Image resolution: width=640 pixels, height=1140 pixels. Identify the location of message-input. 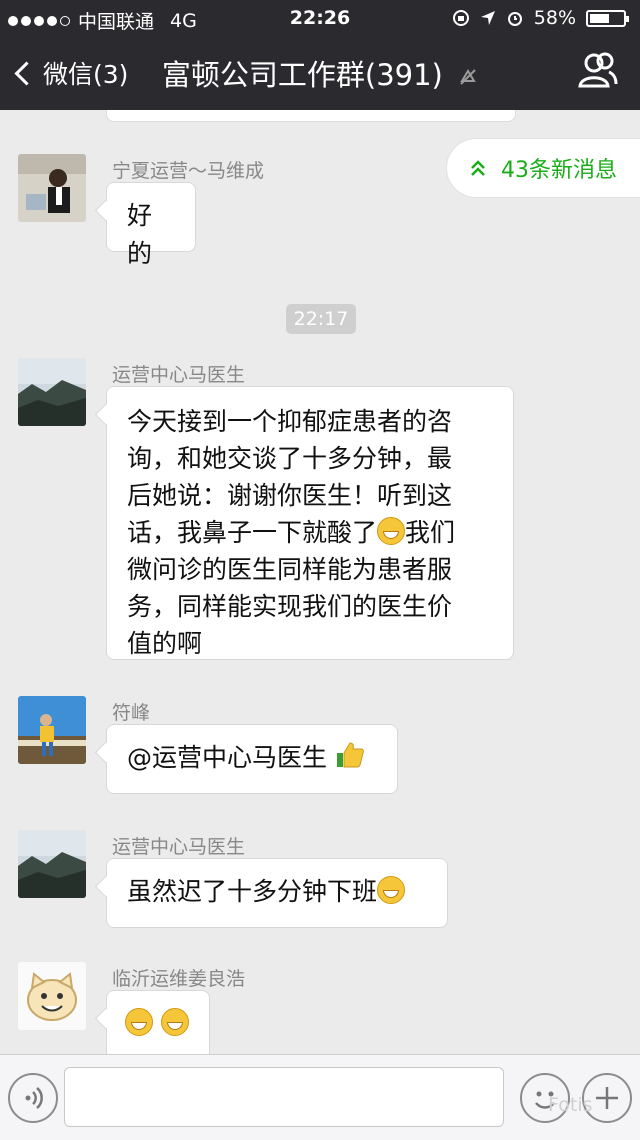
(284, 1097).